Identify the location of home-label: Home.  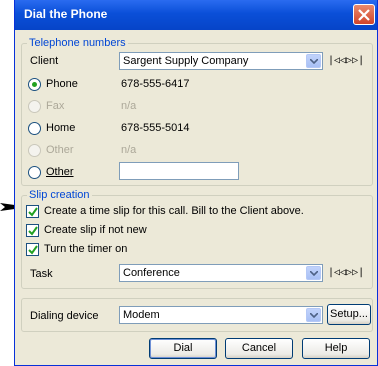
(61, 128).